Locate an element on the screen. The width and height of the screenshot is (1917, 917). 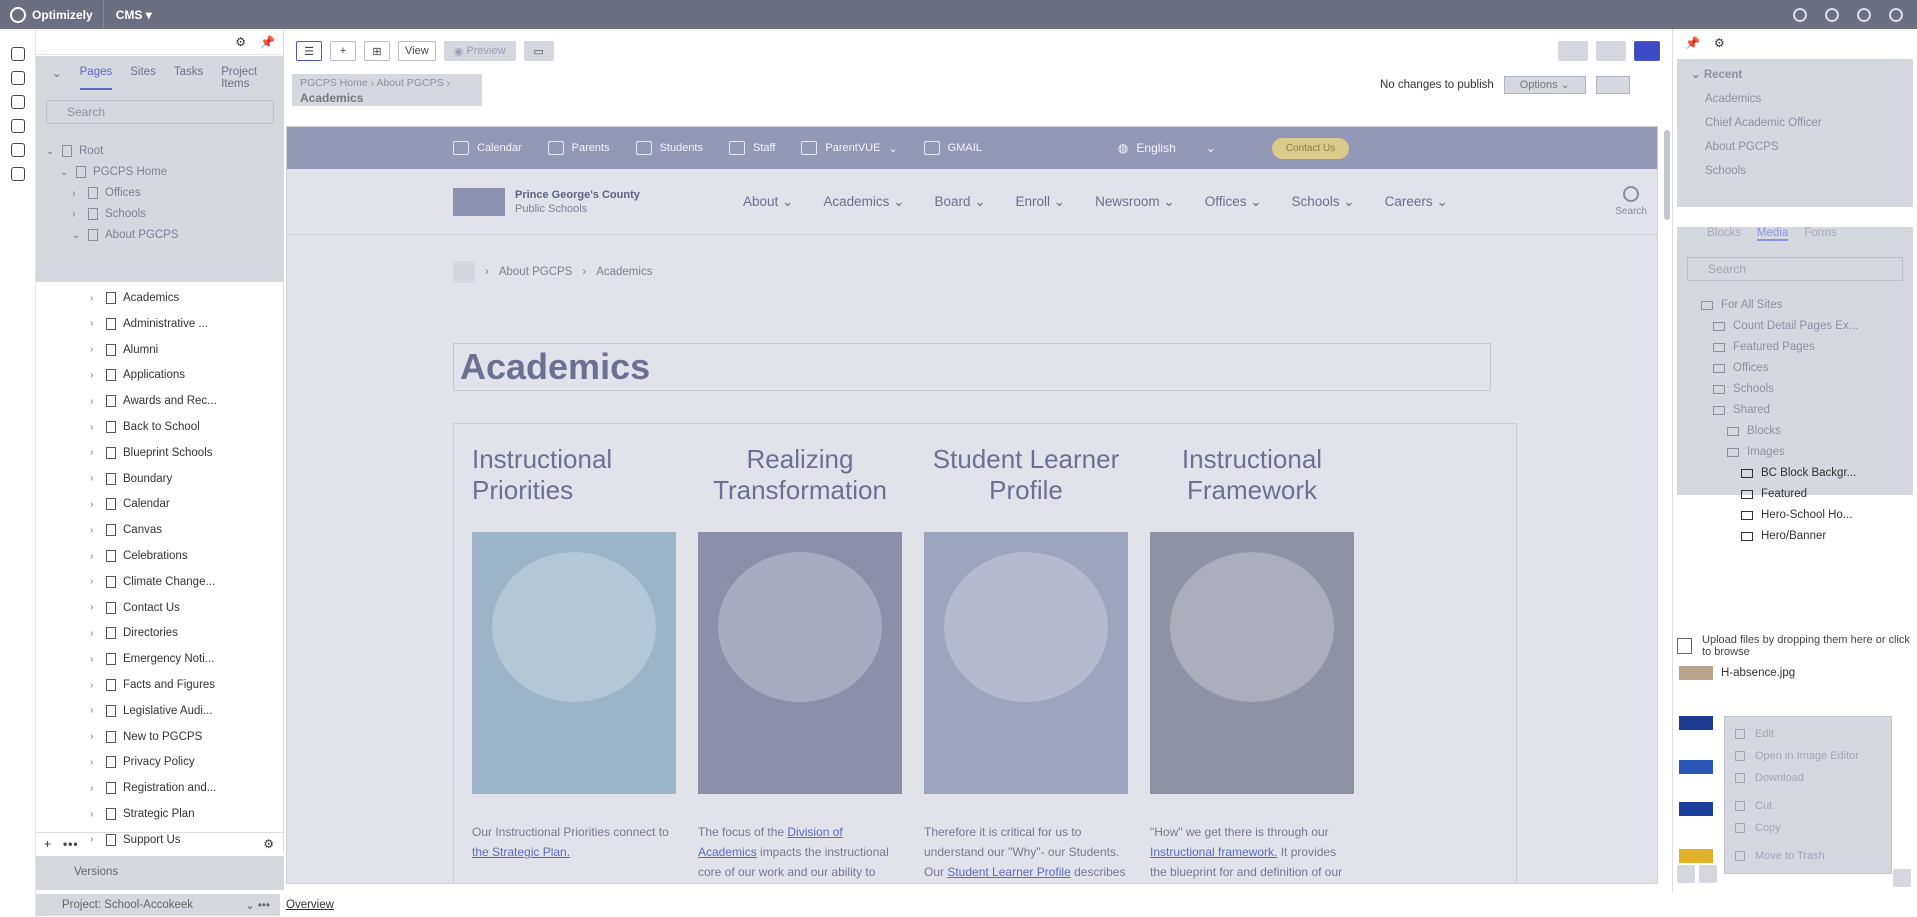
view-button: View is located at coordinates (417, 51).